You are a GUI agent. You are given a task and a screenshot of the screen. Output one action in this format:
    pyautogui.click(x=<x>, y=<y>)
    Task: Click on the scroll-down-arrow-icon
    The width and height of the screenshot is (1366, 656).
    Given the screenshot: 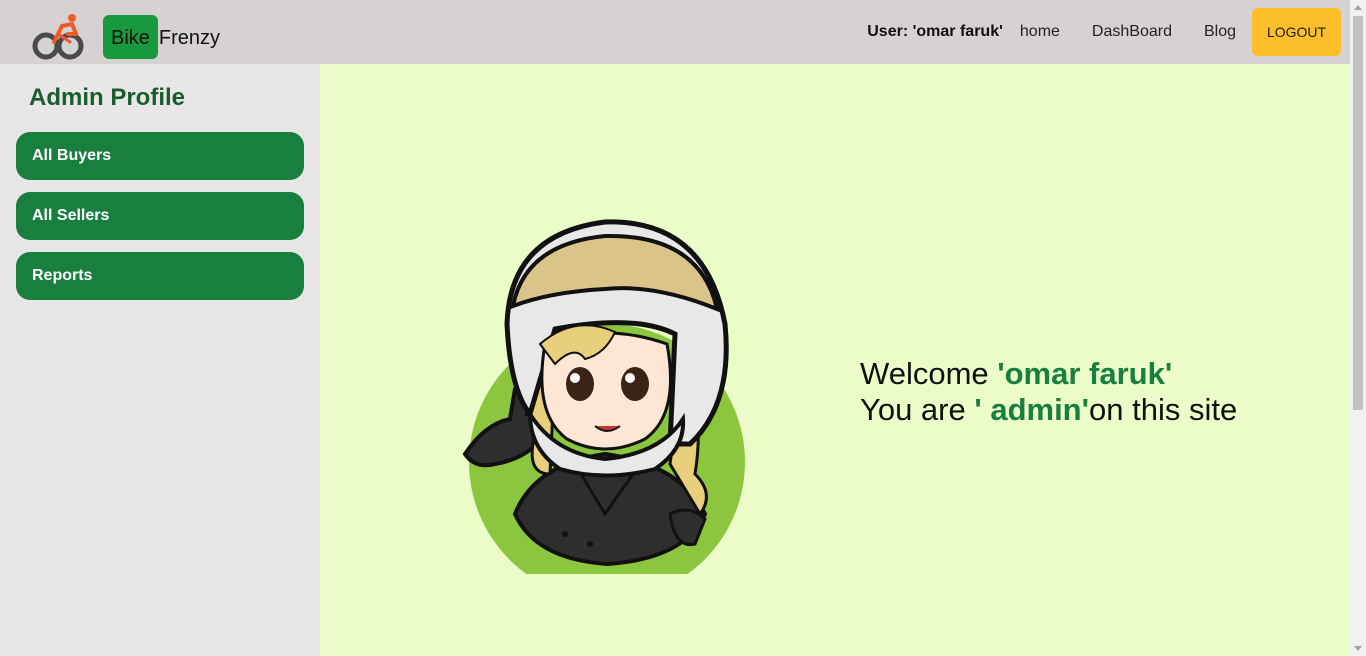 What is the action you would take?
    pyautogui.click(x=1358, y=648)
    